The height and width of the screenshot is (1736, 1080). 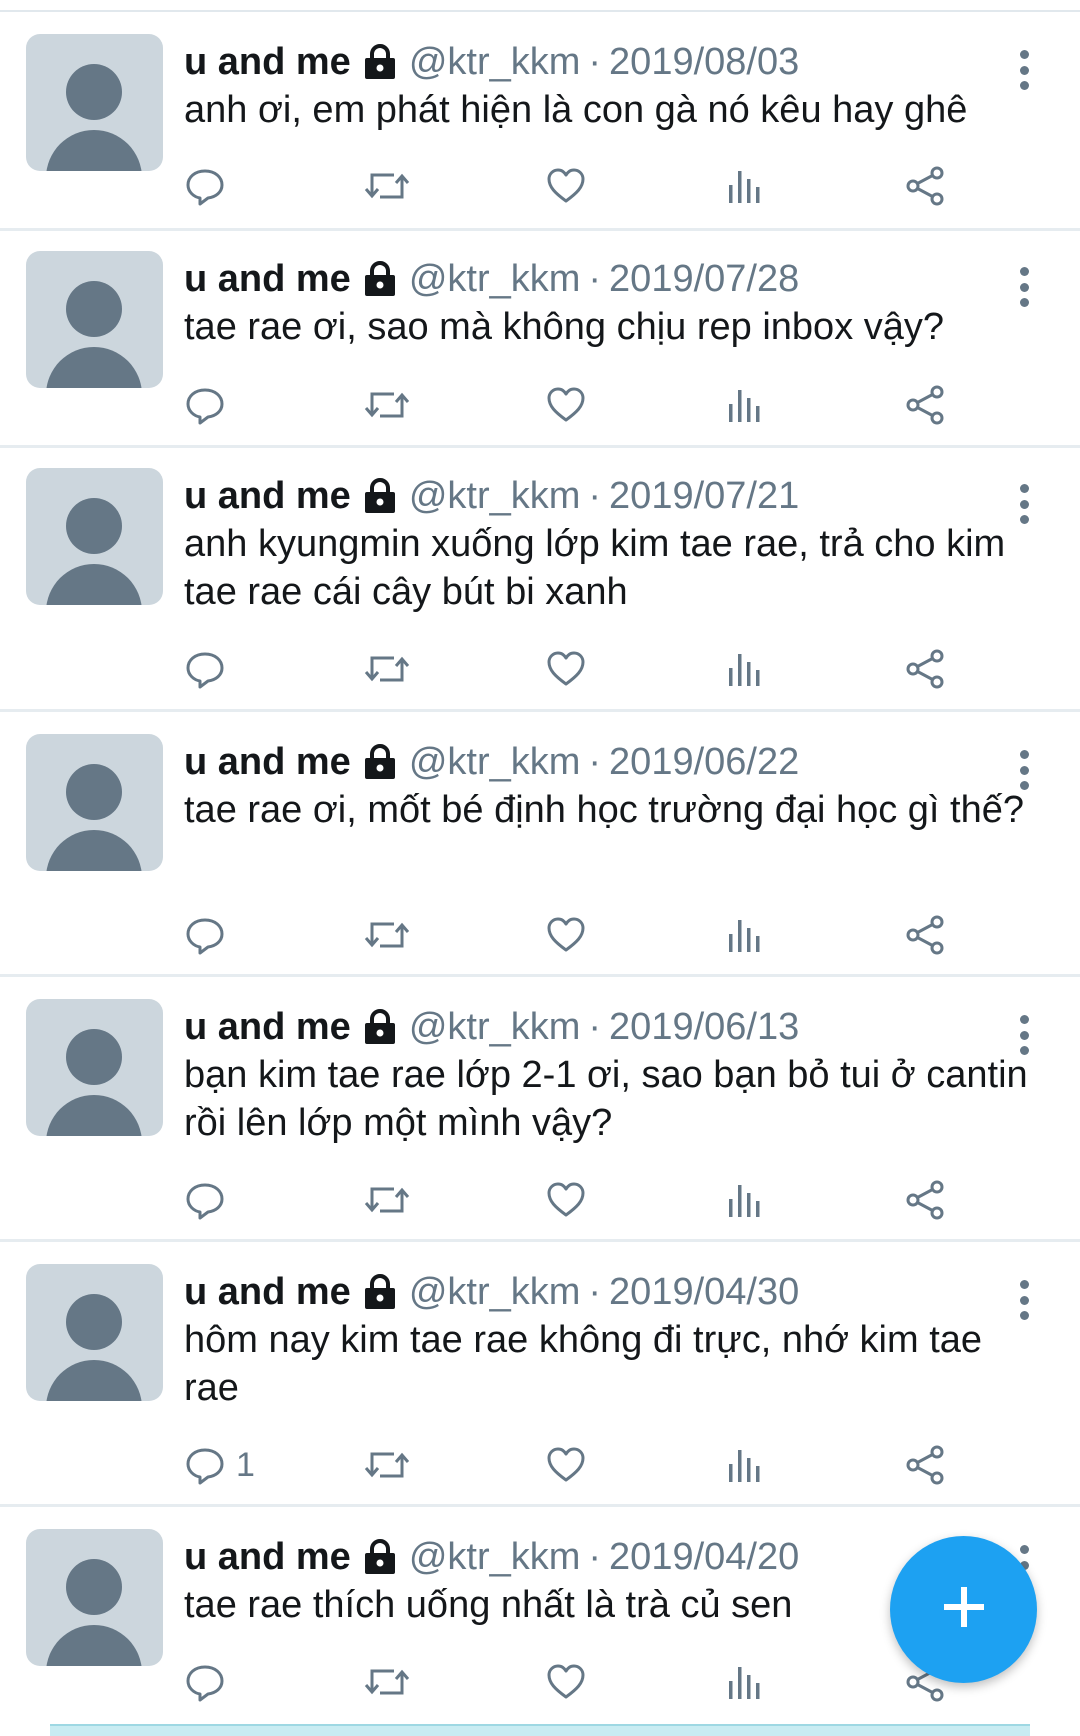 I want to click on tweet-date: 2019/06/13, so click(x=704, y=1027).